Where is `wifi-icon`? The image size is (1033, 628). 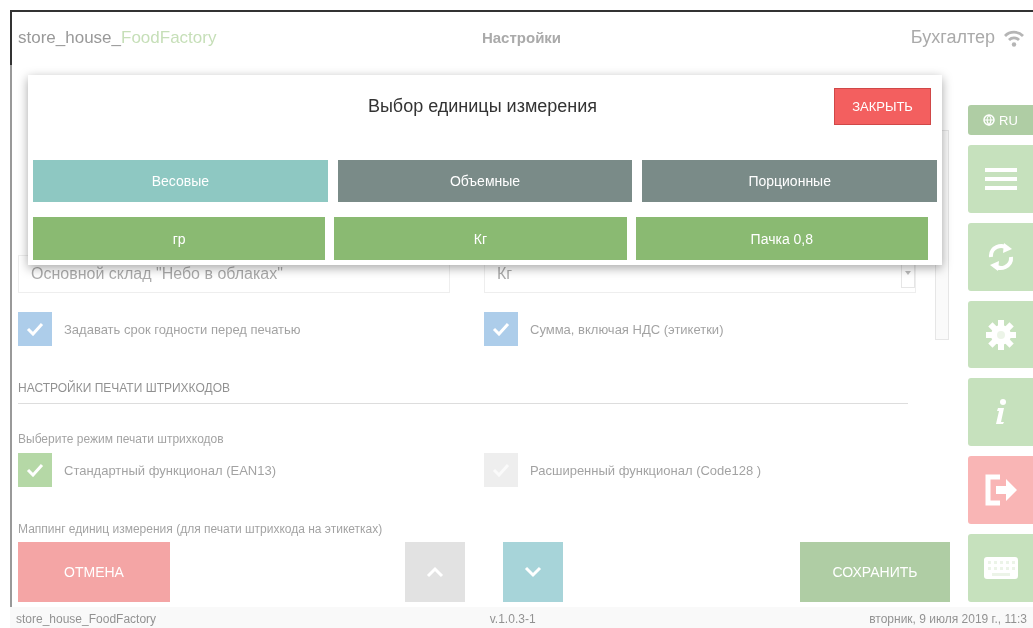 wifi-icon is located at coordinates (1014, 37).